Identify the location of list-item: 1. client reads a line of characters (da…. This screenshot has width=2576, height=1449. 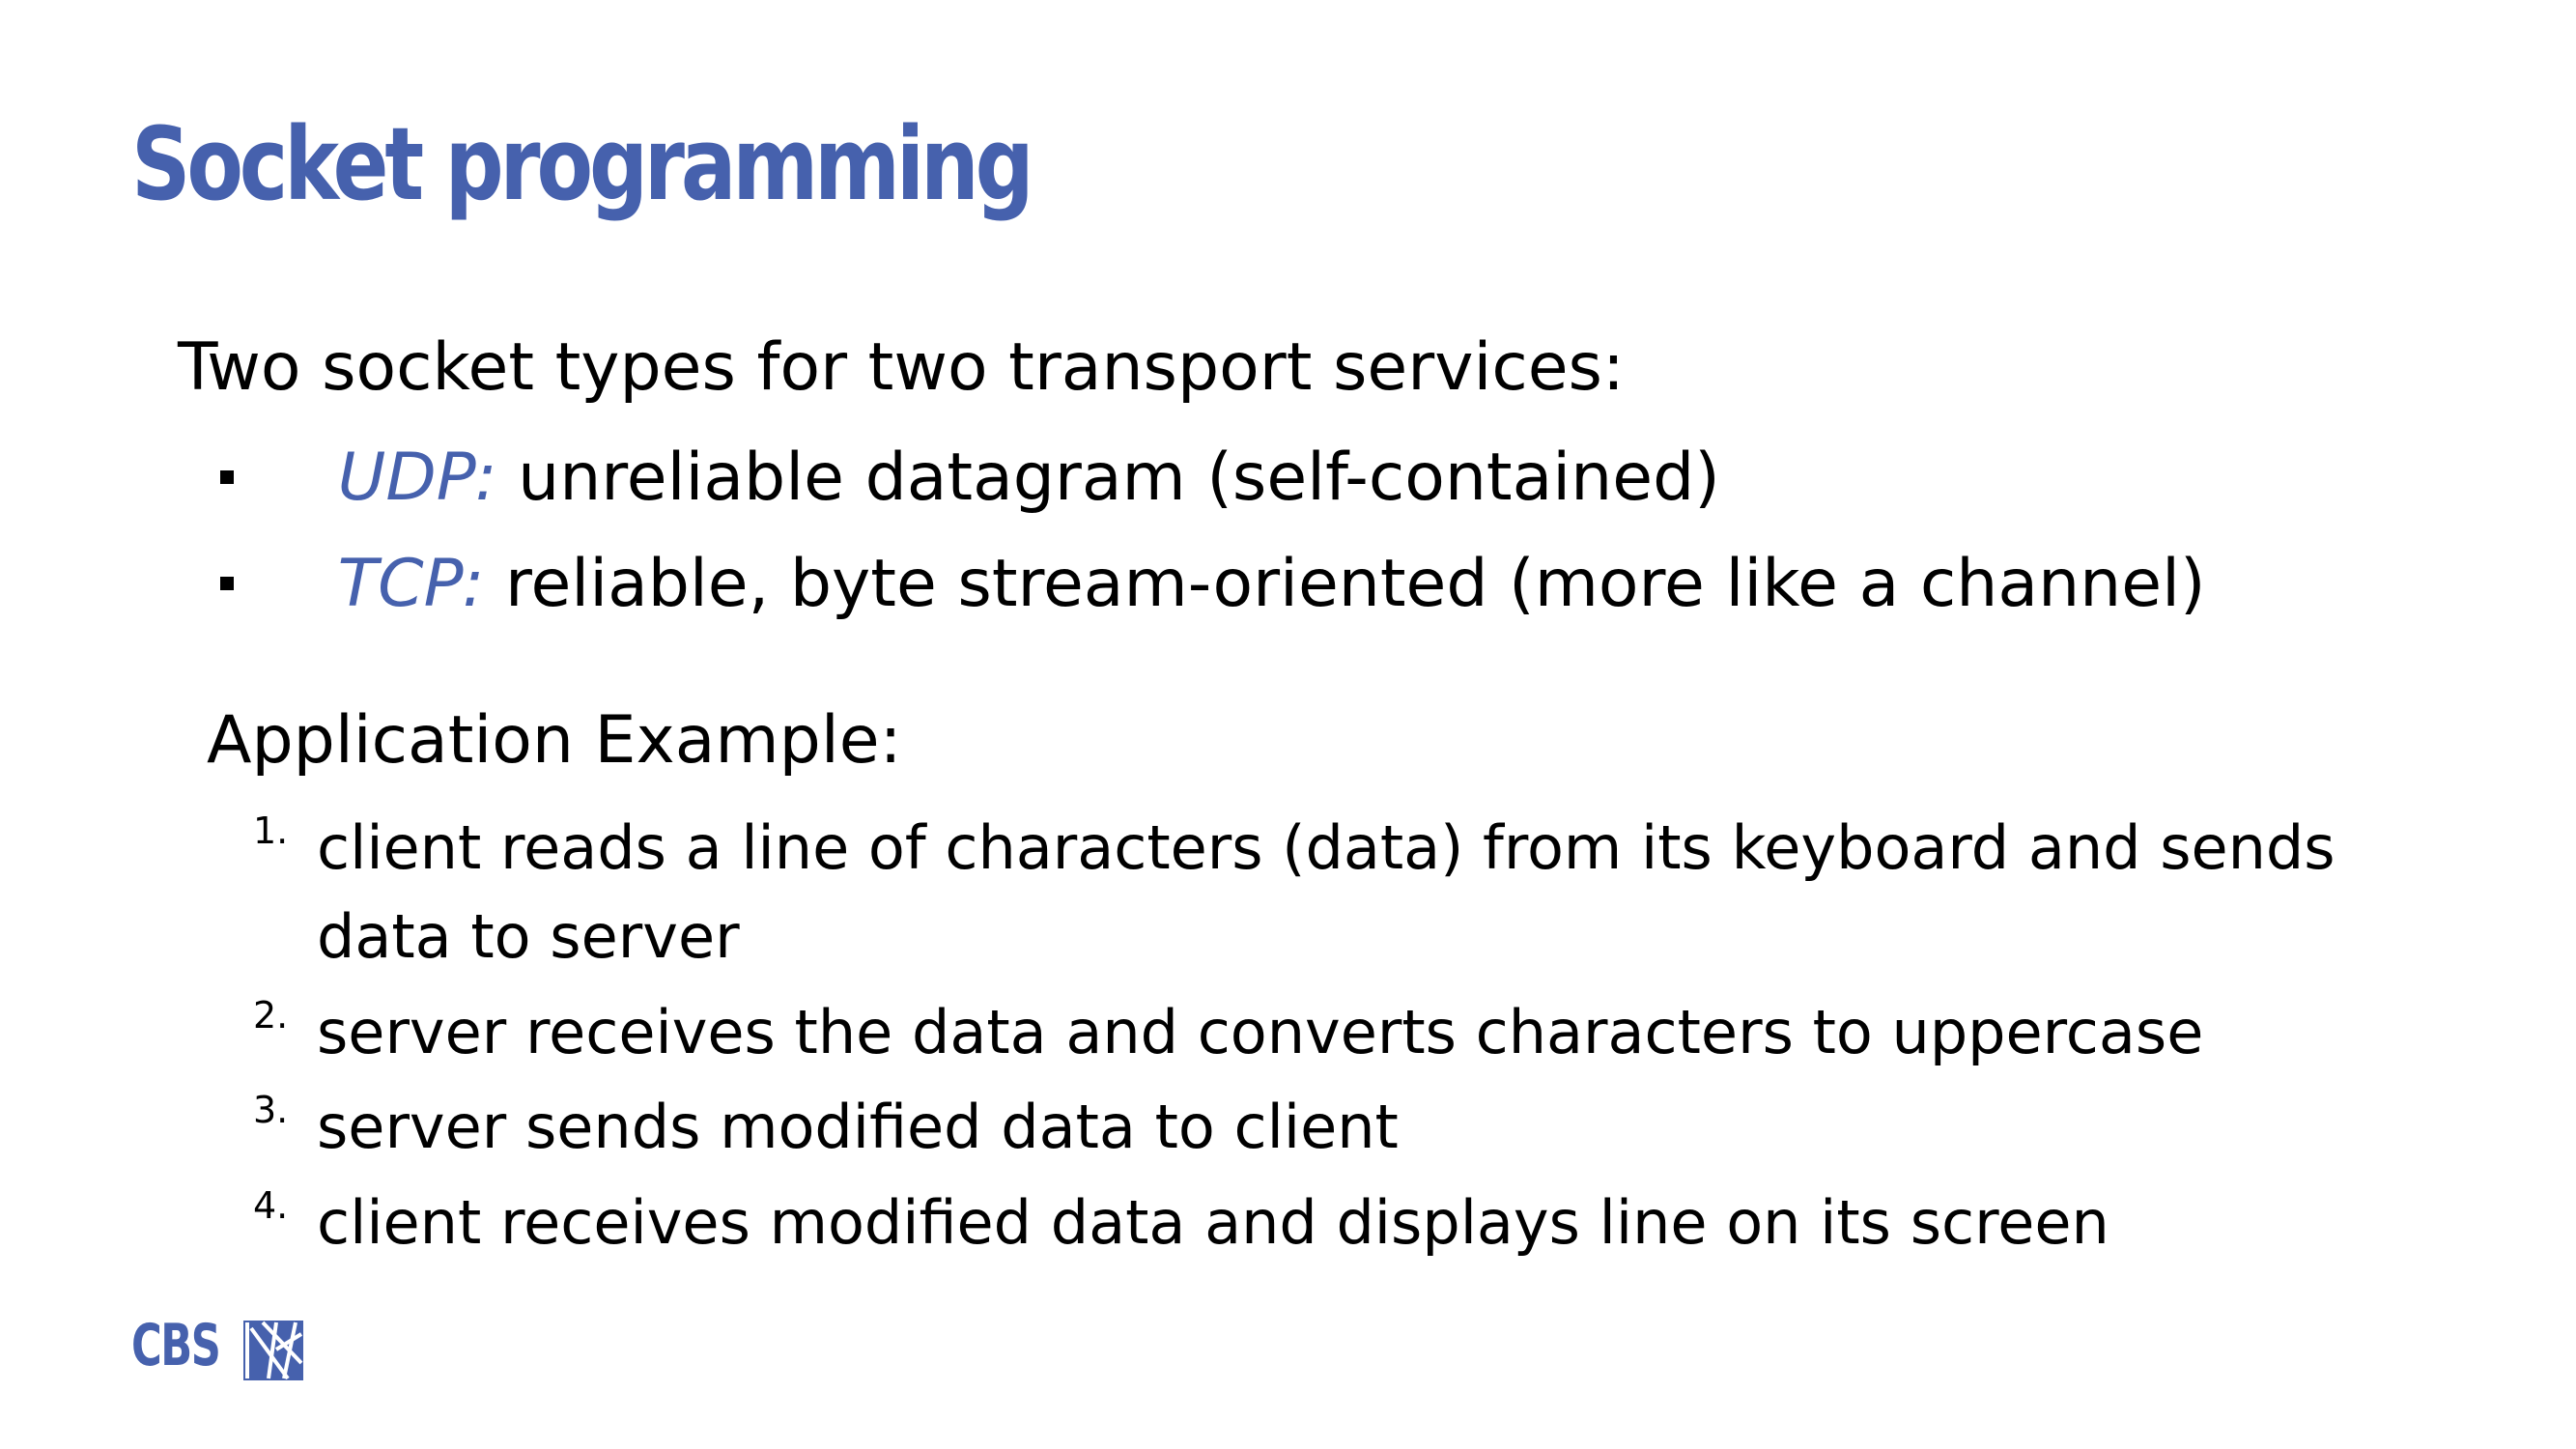
(1333, 893).